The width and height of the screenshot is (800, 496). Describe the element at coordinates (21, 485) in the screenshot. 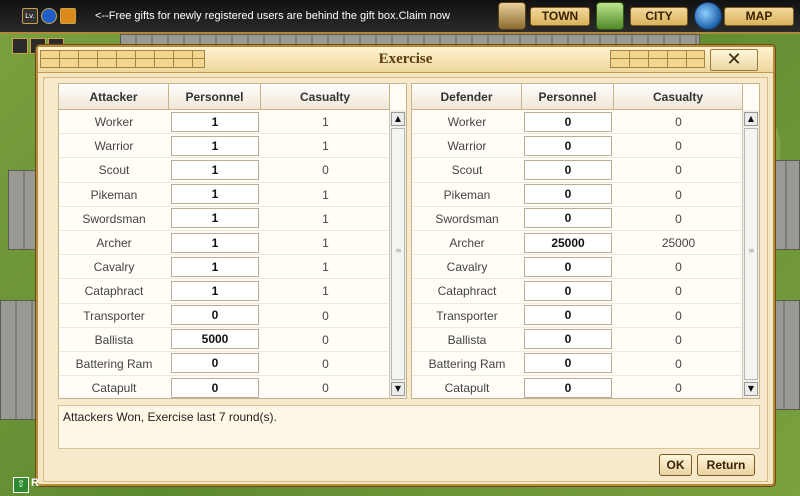

I see `upload-arrow-icon: ⇧` at that location.